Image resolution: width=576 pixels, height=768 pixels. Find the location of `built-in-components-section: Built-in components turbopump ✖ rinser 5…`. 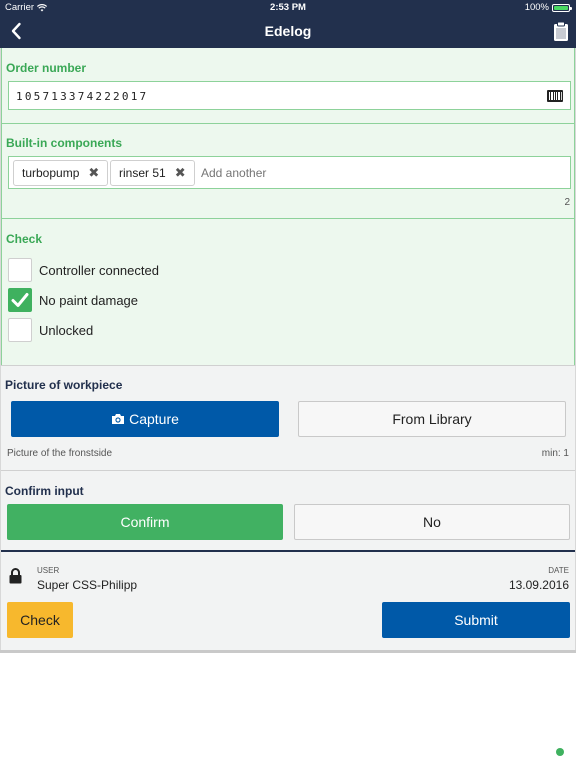

built-in-components-section: Built-in components turbopump ✖ rinser 5… is located at coordinates (288, 170).